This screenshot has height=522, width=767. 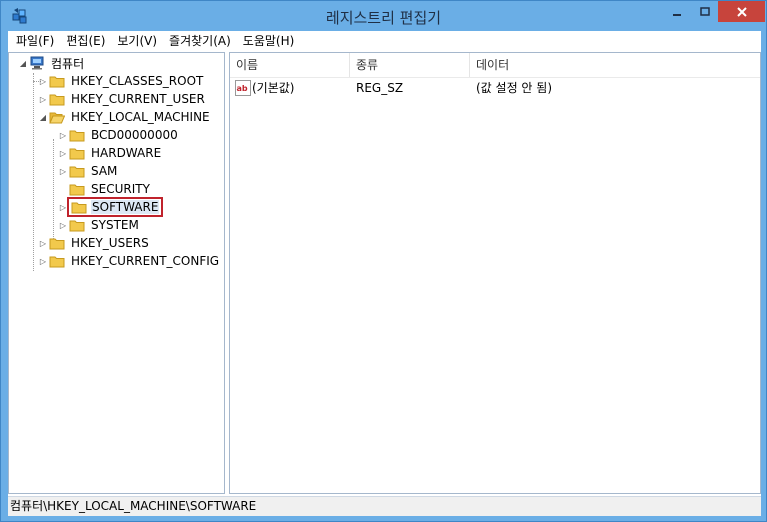 I want to click on minimize-button, so click(x=677, y=11).